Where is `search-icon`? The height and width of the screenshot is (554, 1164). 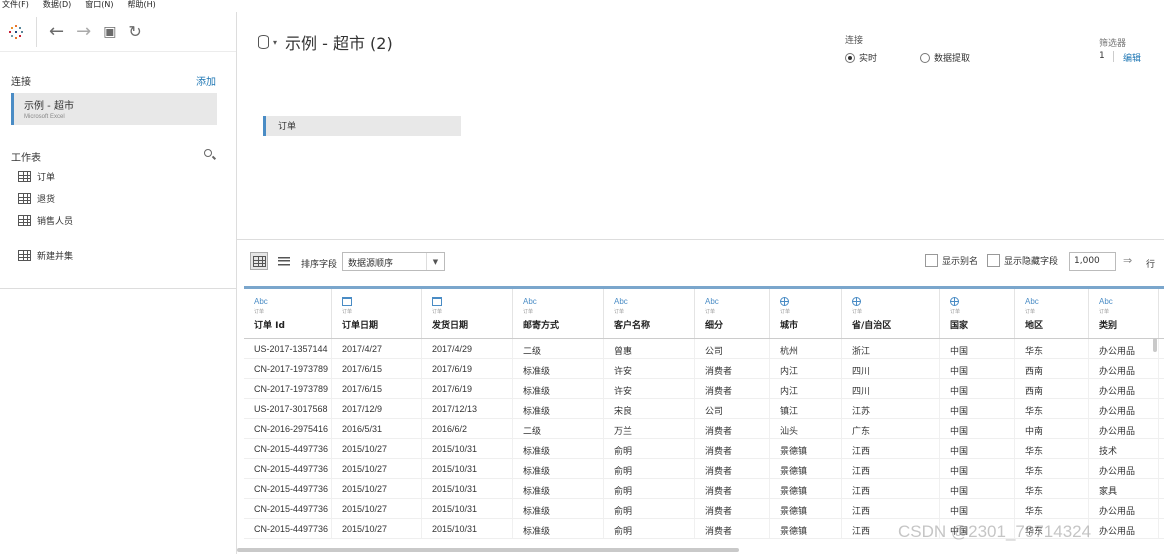
search-icon is located at coordinates (208, 153).